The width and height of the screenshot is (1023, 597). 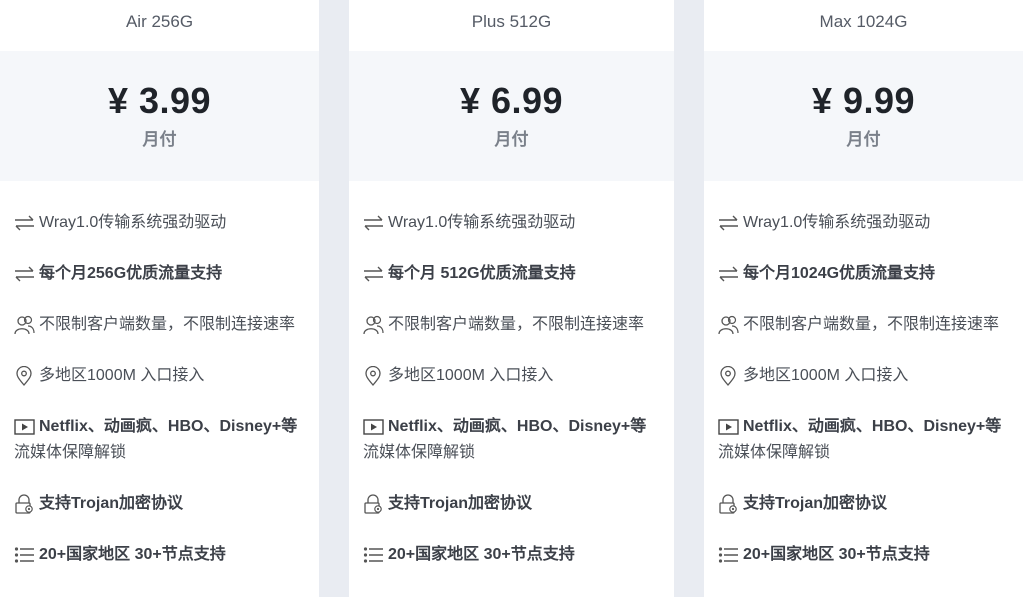 What do you see at coordinates (839, 273) in the screenshot?
I see `feature-text: 每个月1024G优质流量支持` at bounding box center [839, 273].